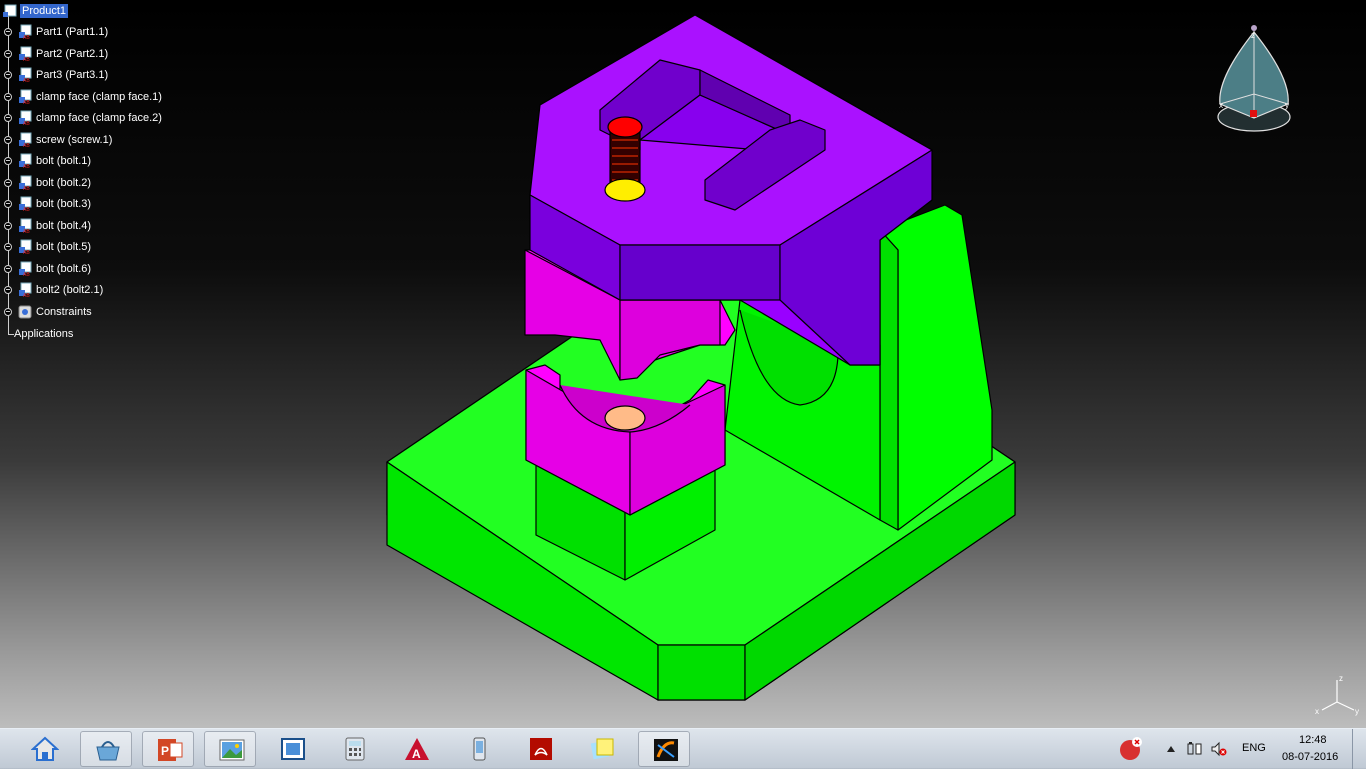 The image size is (1366, 769). I want to click on taskbar-button-sticky-notes, so click(602, 749).